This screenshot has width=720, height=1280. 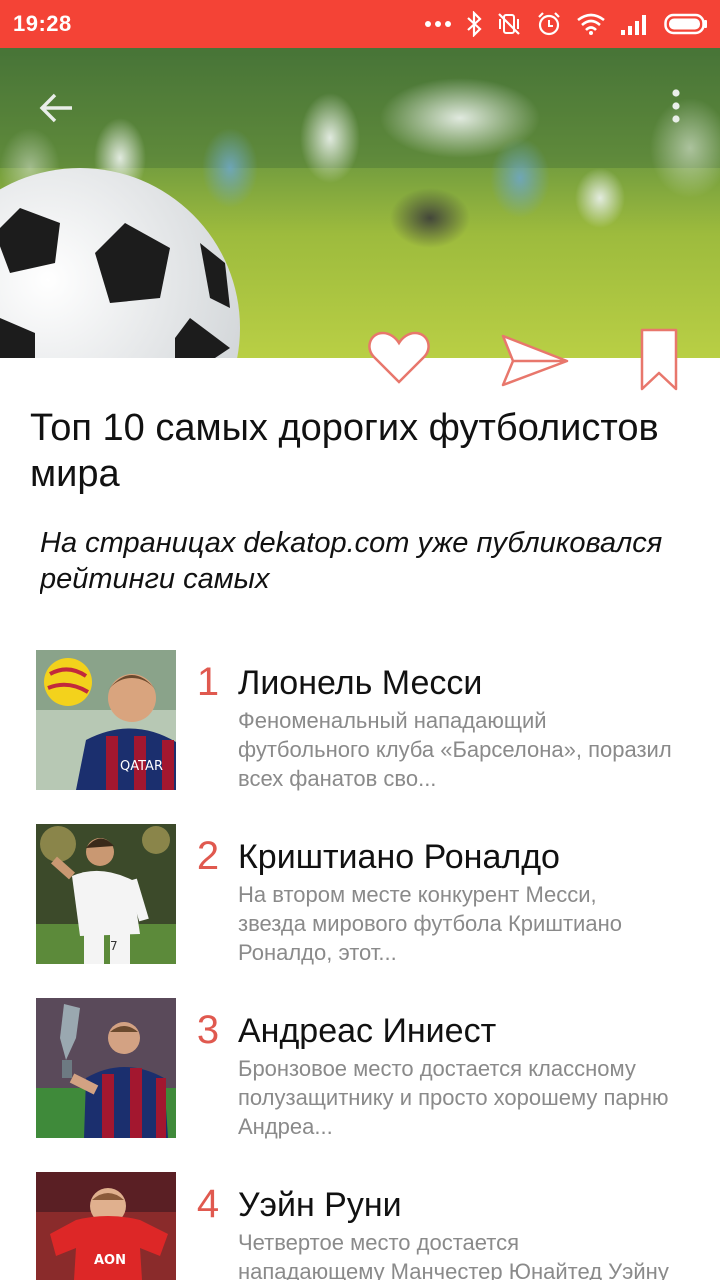 I want to click on send-icon, so click(x=535, y=360).